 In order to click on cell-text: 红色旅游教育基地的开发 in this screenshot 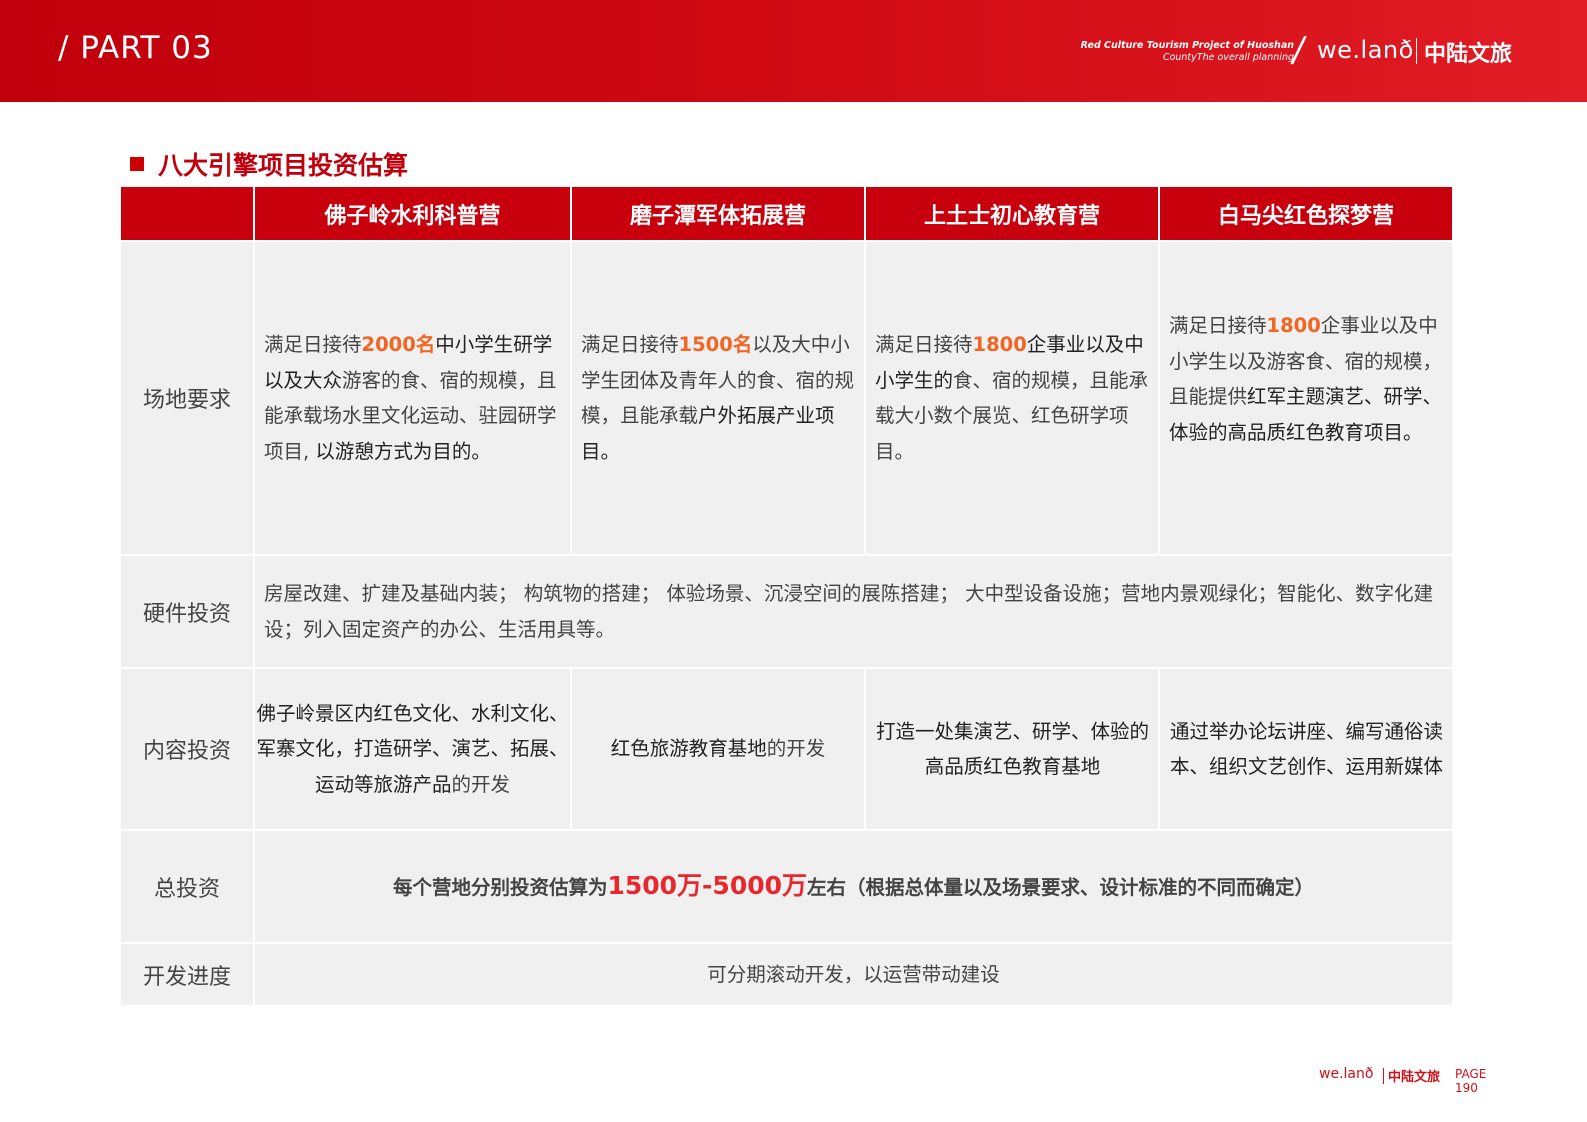, I will do `click(718, 749)`.